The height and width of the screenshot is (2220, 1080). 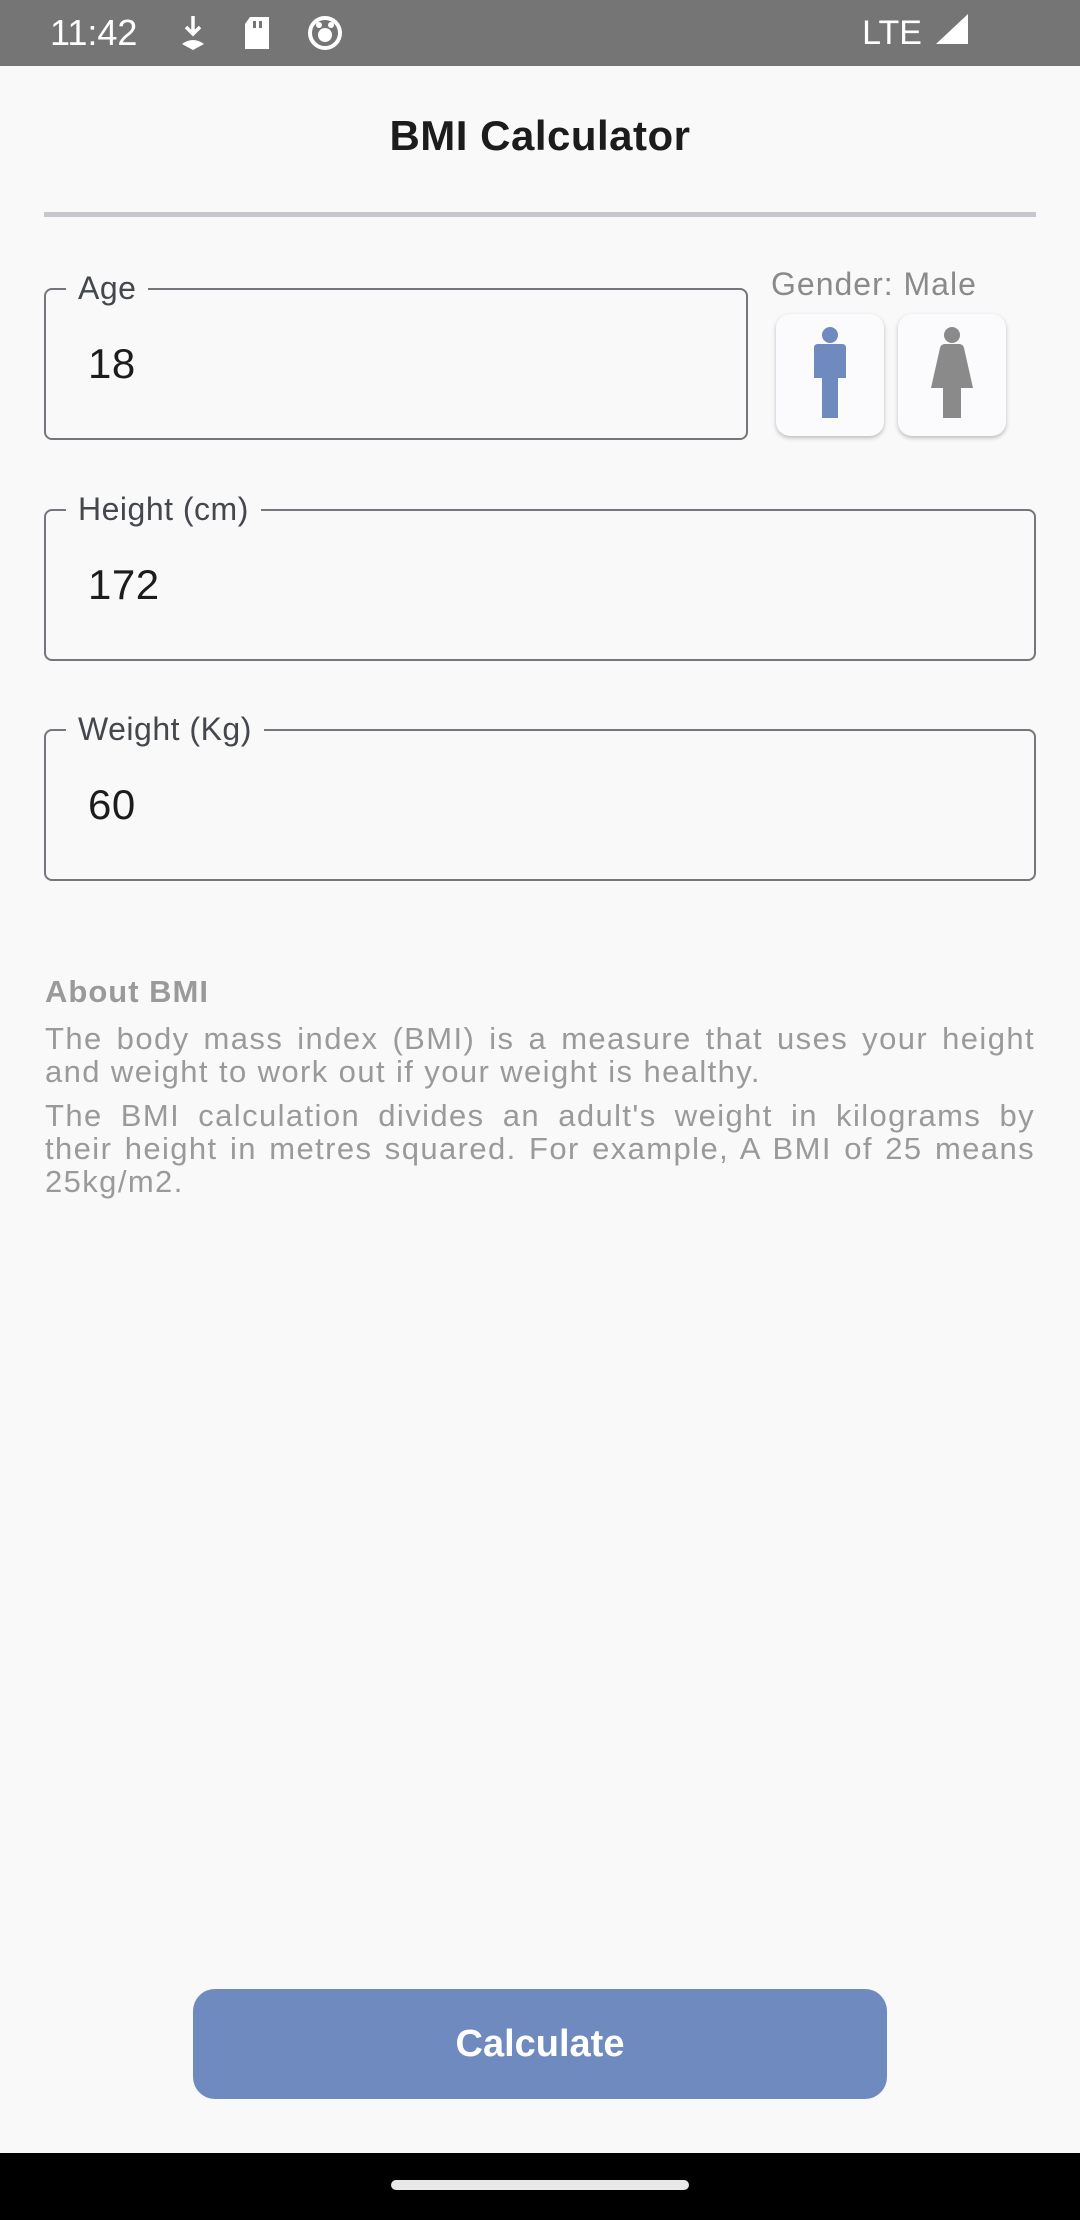 I want to click on page-title: BMI Calculator, so click(x=540, y=135).